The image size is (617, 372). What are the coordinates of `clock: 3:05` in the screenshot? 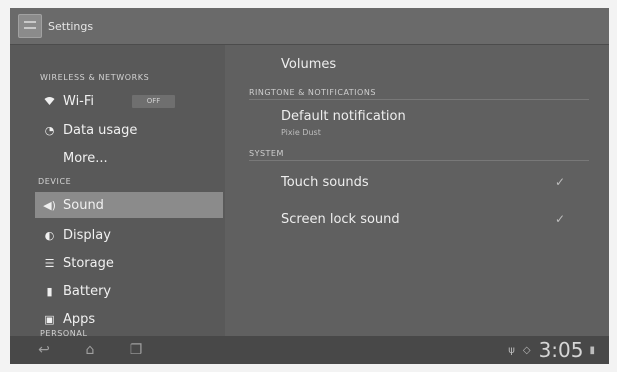 It's located at (561, 350).